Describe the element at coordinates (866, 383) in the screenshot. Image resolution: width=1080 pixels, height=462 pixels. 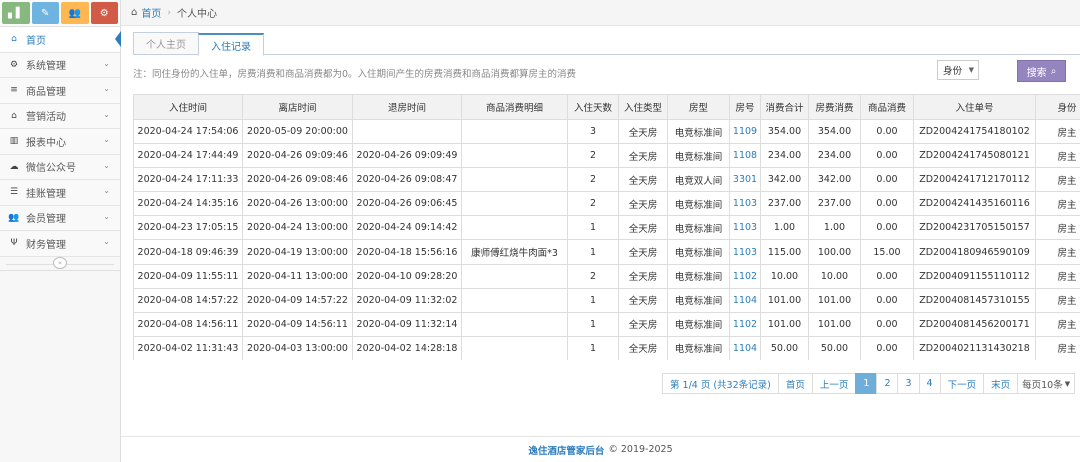
I see `page-button-1: 1` at that location.